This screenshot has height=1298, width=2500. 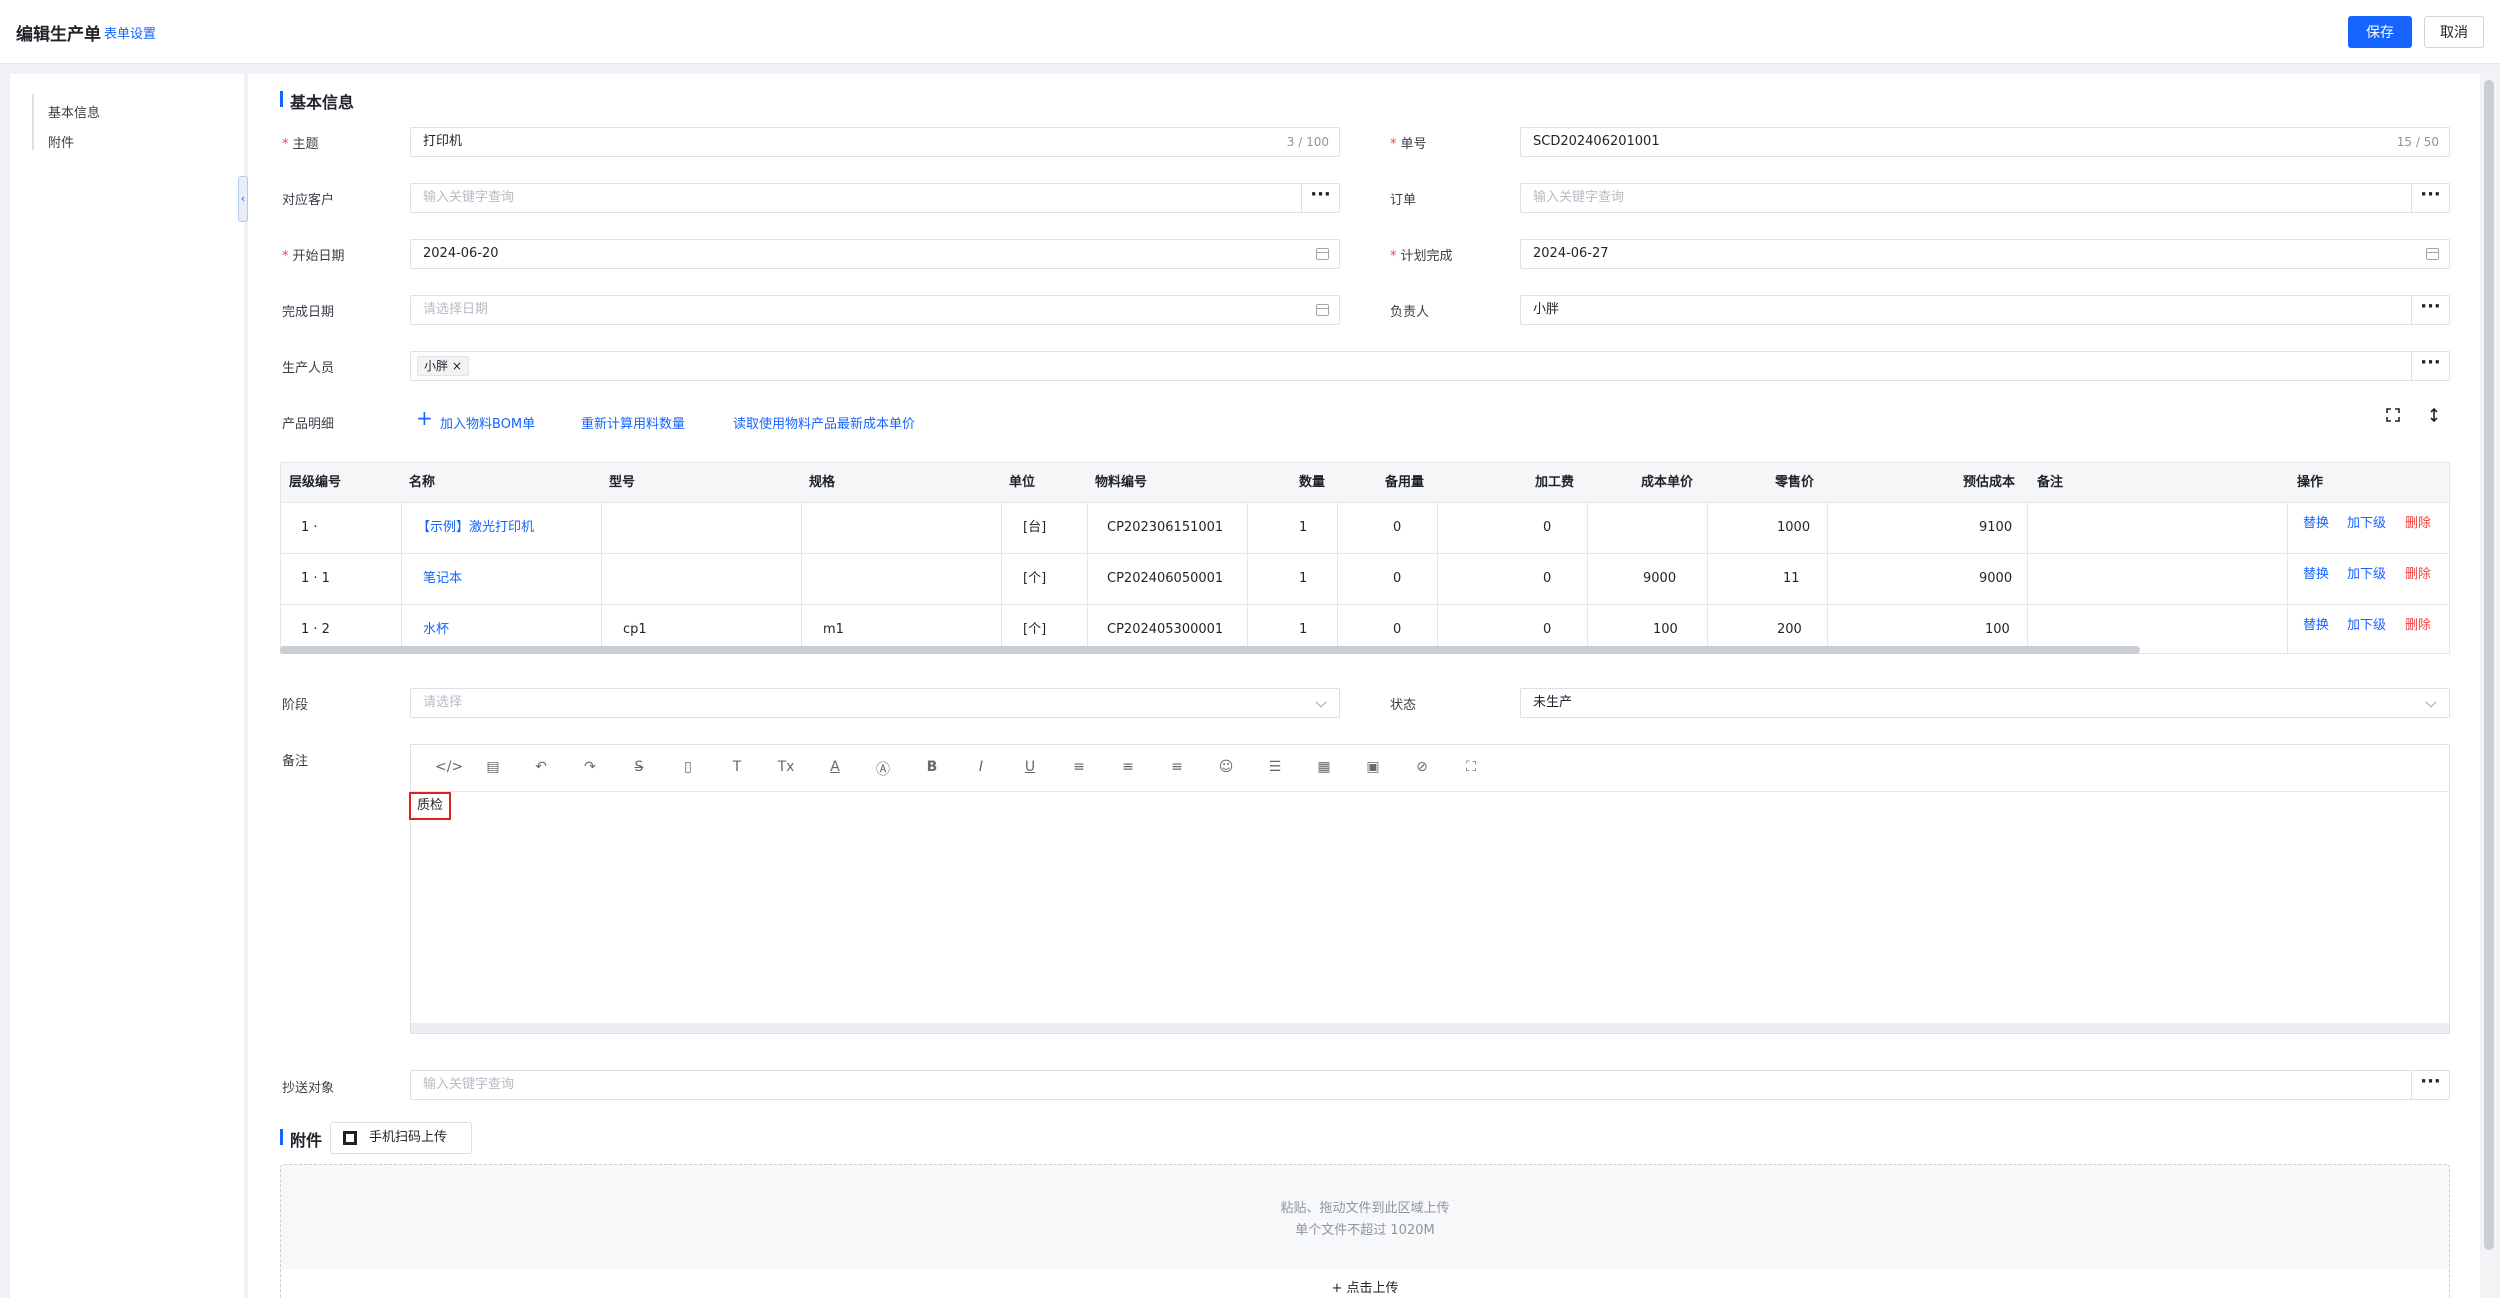 I want to click on plan-done-picker: 2024-06-27, so click(x=1985, y=254).